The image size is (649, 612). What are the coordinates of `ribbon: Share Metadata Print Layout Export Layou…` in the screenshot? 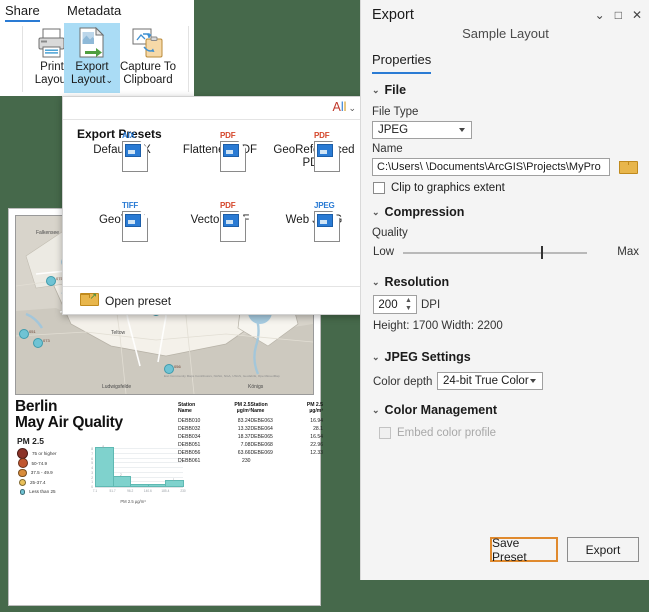 It's located at (97, 48).